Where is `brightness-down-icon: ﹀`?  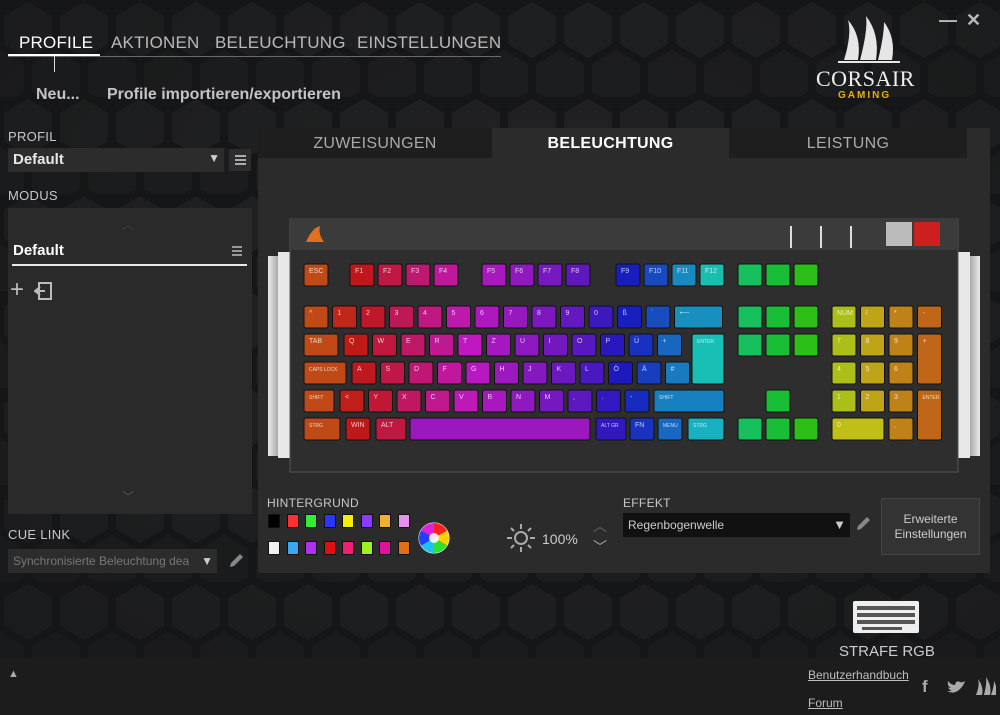
brightness-down-icon: ﹀ is located at coordinates (600, 547).